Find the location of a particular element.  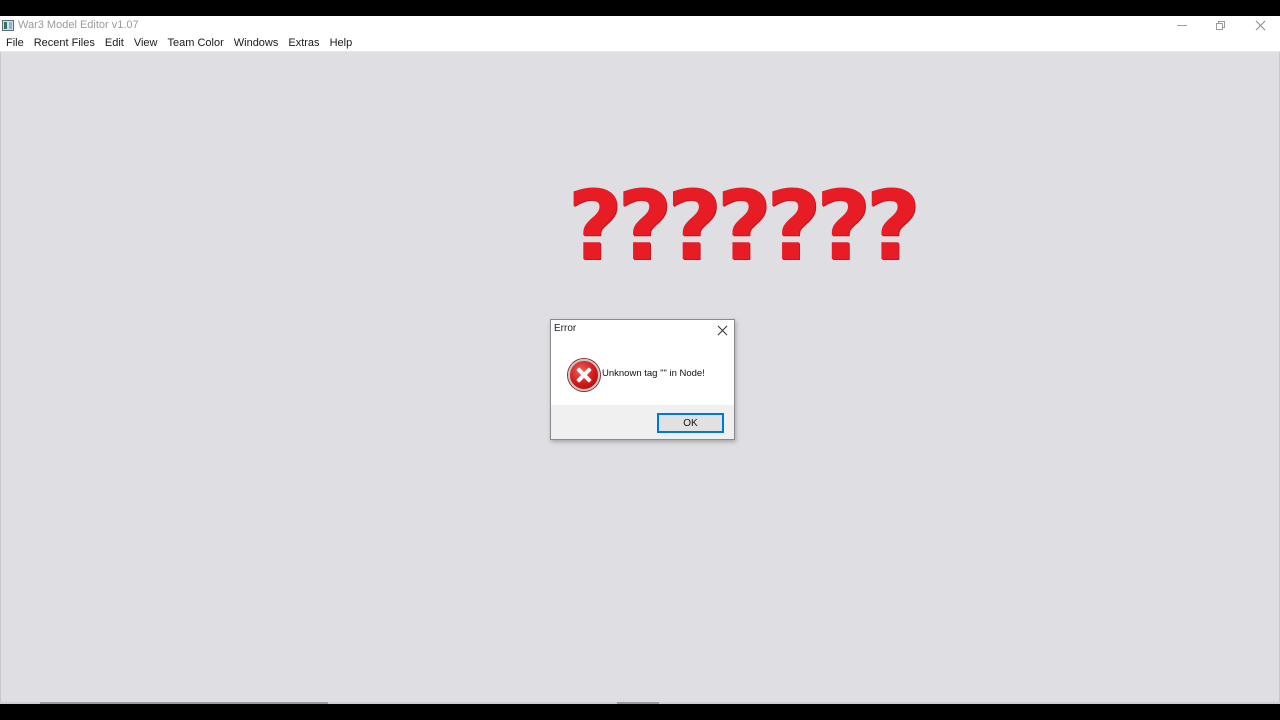

error-dialog: Error Unknown tag "" in Node! OK is located at coordinates (642, 379).